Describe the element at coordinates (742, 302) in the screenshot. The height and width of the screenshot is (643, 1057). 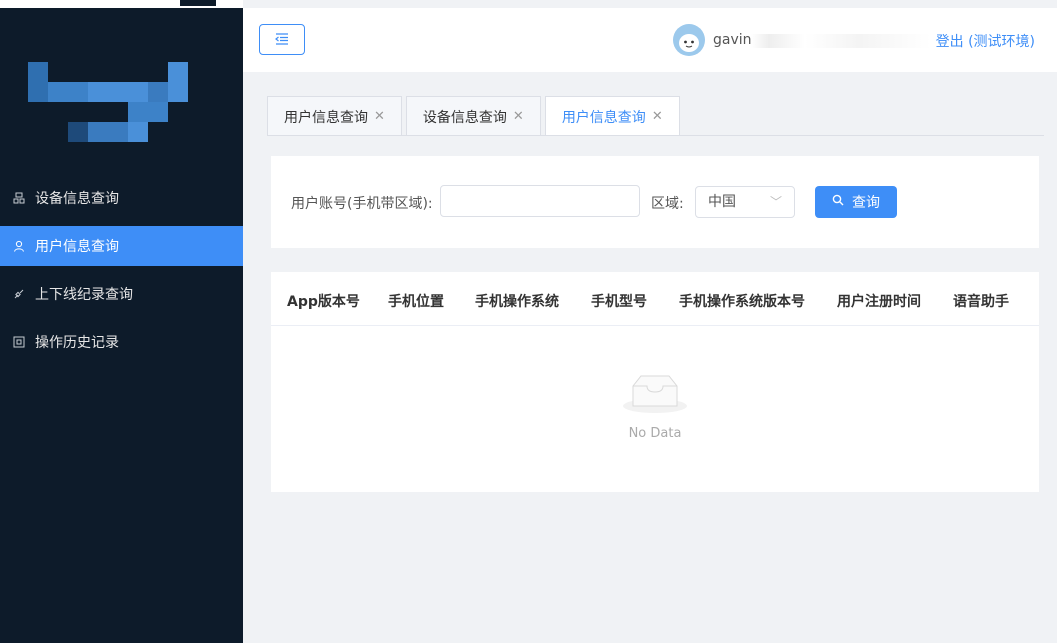
I see `column-header: 手机操作系统版本号` at that location.